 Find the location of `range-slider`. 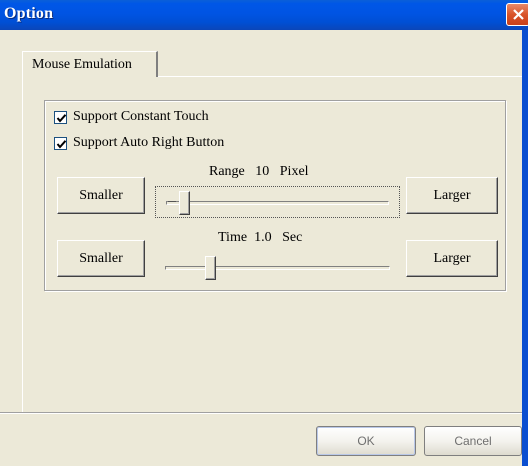

range-slider is located at coordinates (277, 202).